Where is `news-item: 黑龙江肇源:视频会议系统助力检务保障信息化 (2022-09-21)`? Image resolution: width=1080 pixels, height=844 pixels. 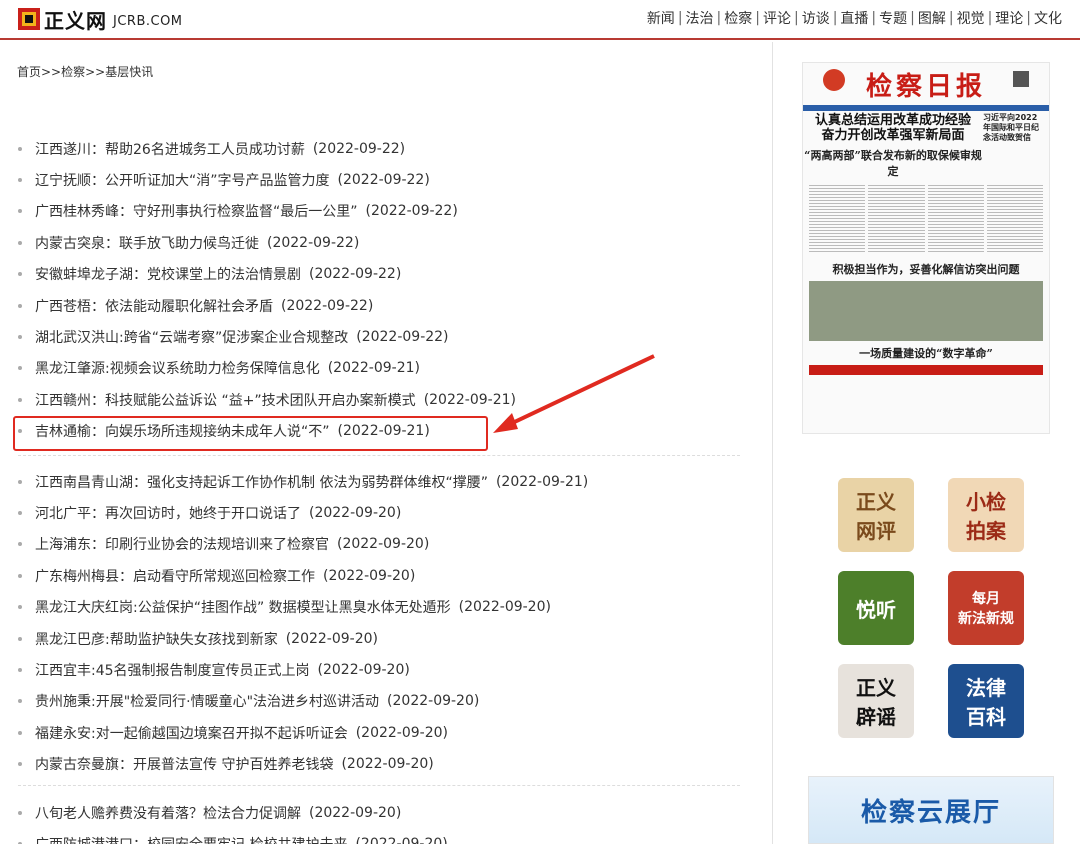 news-item: 黑龙江肇源:视频会议系统助力检务保障信息化 (2022-09-21) is located at coordinates (379, 368).